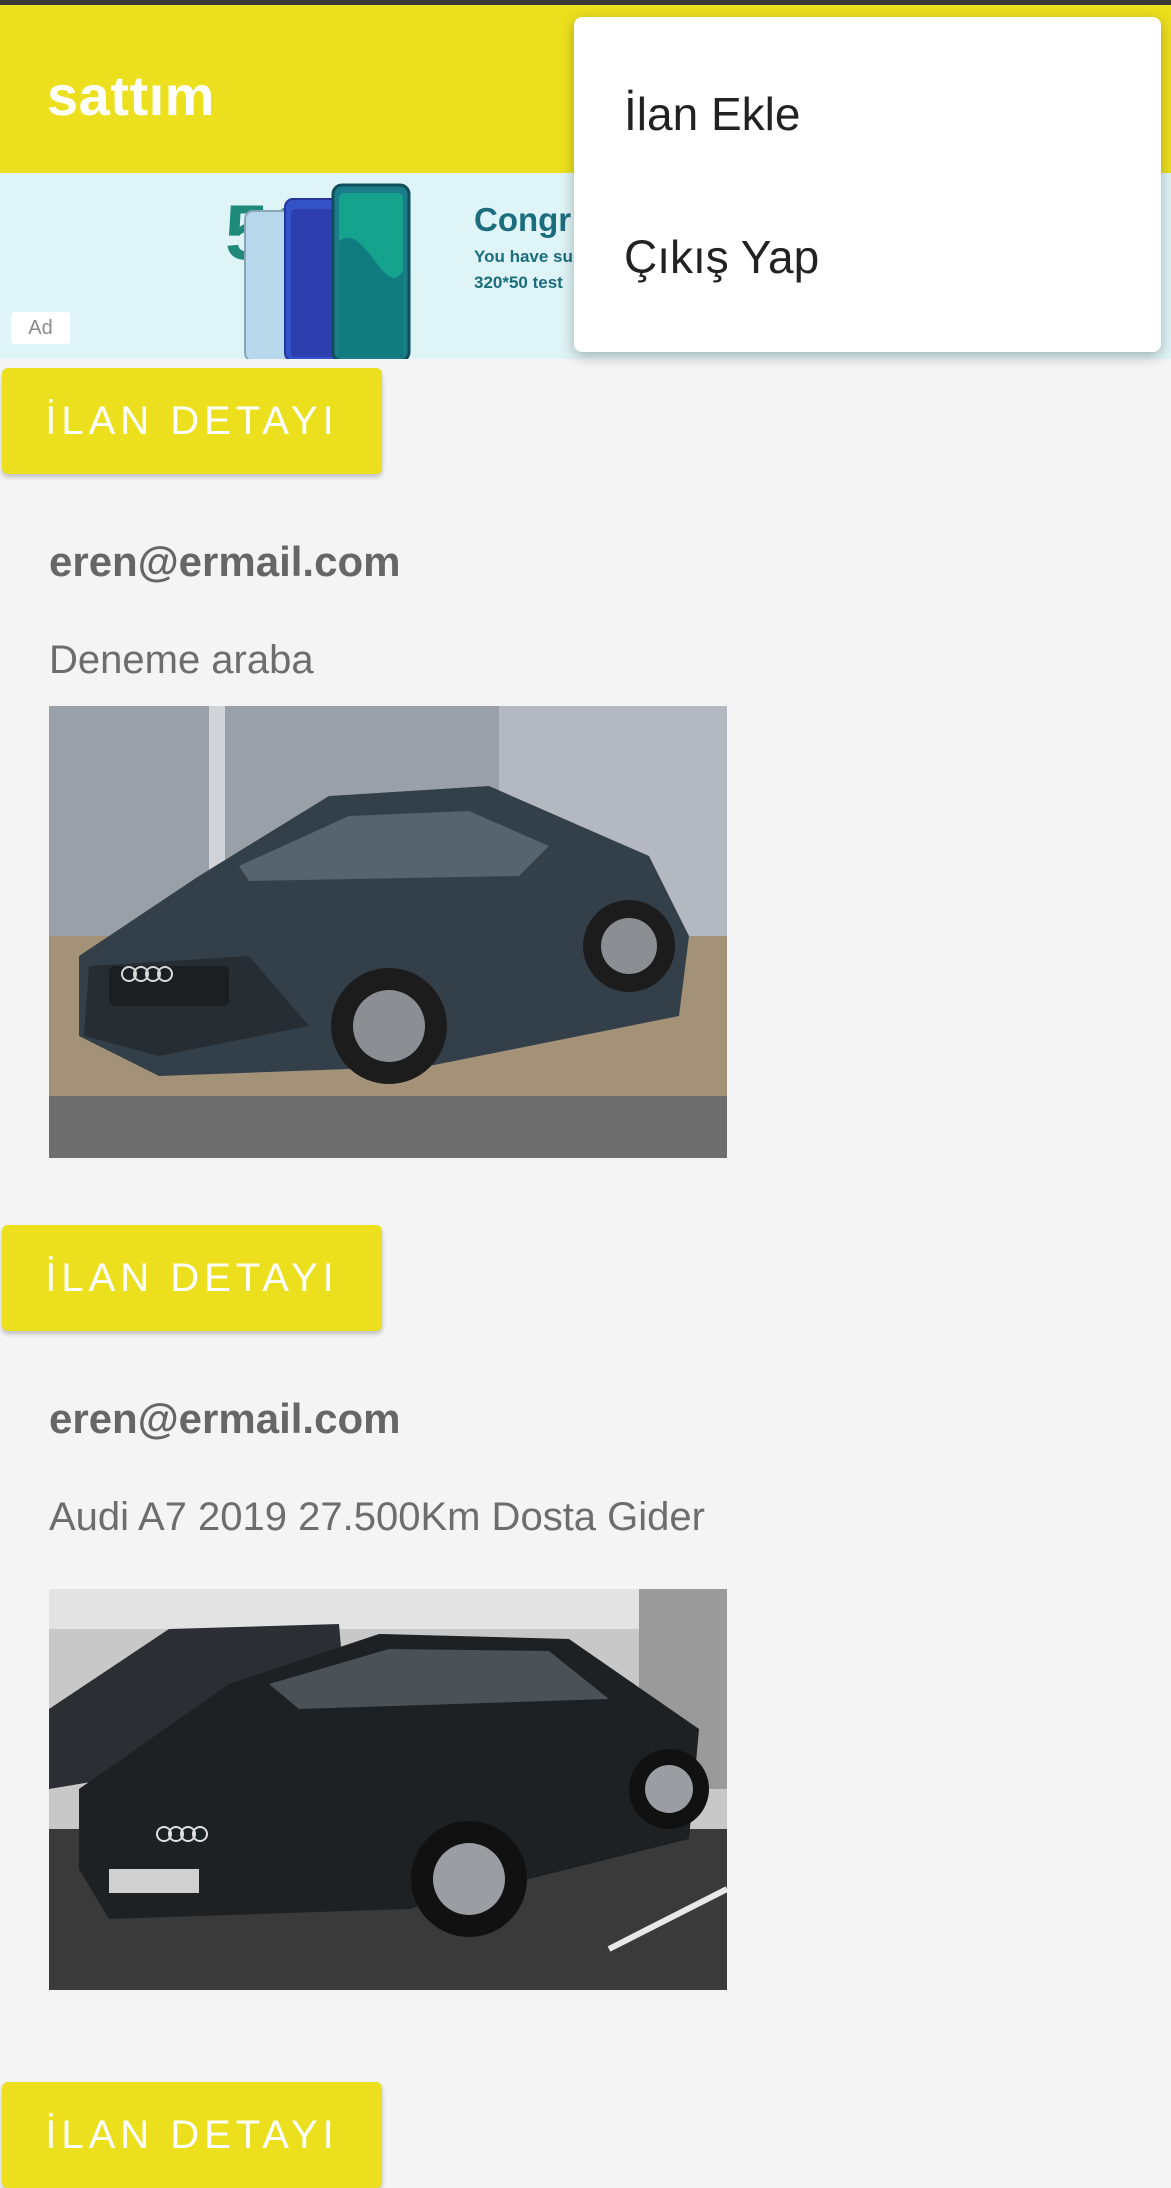 This screenshot has width=1171, height=2188. What do you see at coordinates (131, 95) in the screenshot?
I see `app-title: sattım` at bounding box center [131, 95].